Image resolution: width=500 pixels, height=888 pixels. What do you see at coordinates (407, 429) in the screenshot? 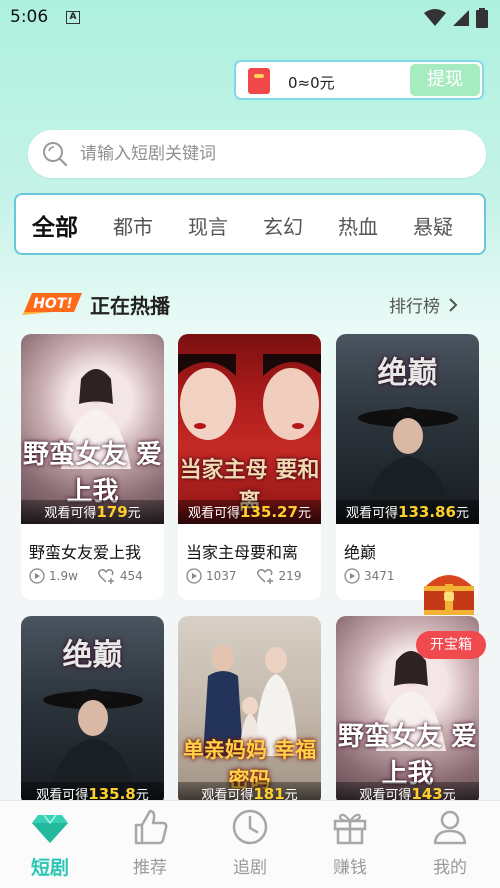
I see `drama-poster: 绝巅 观看可得133.86元` at bounding box center [407, 429].